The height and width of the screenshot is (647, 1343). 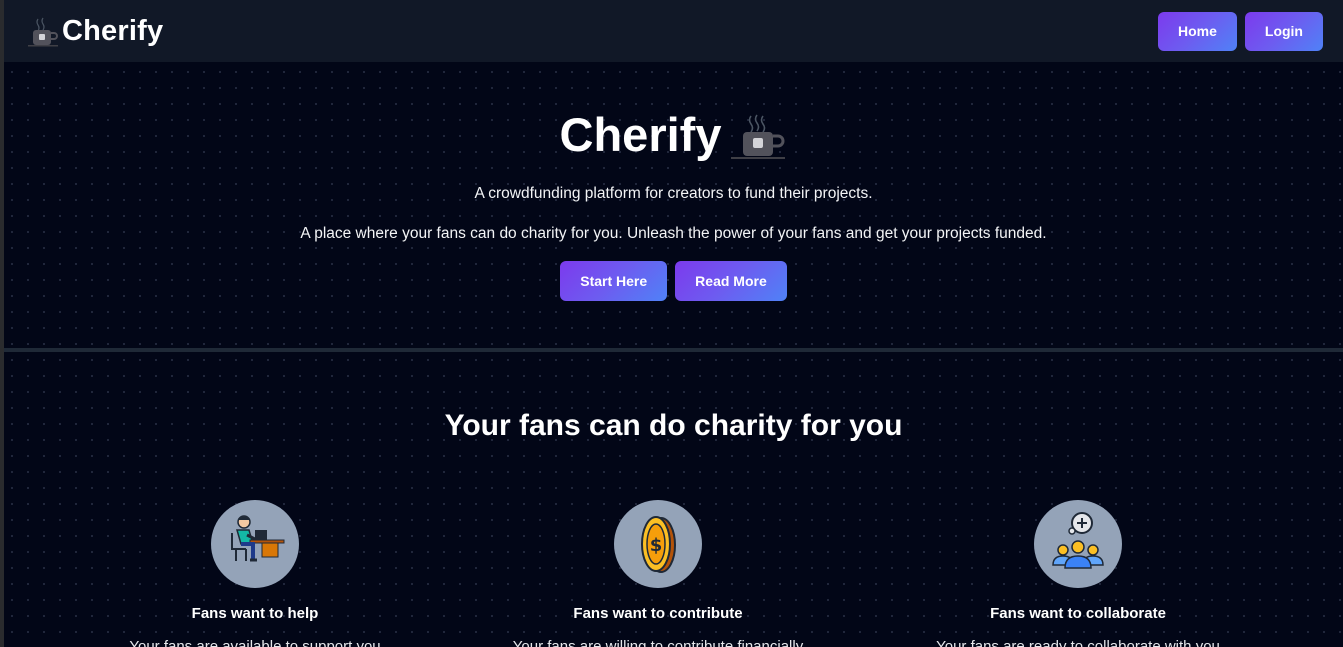 I want to click on feature-title: Fans want to help, so click(x=255, y=613).